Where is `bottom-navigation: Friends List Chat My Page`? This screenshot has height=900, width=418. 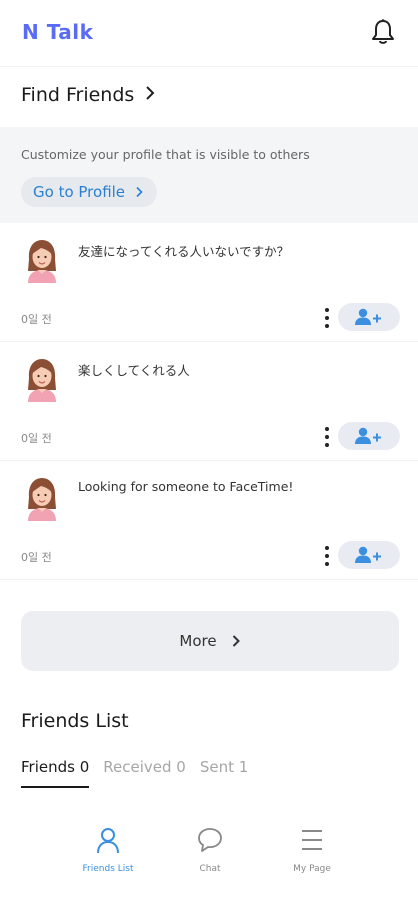 bottom-navigation: Friends List Chat My Page is located at coordinates (209, 854).